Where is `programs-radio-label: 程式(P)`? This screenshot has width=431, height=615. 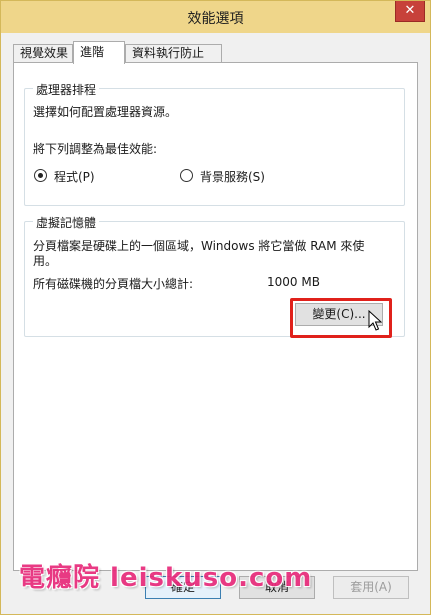
programs-radio-label: 程式(P) is located at coordinates (74, 176).